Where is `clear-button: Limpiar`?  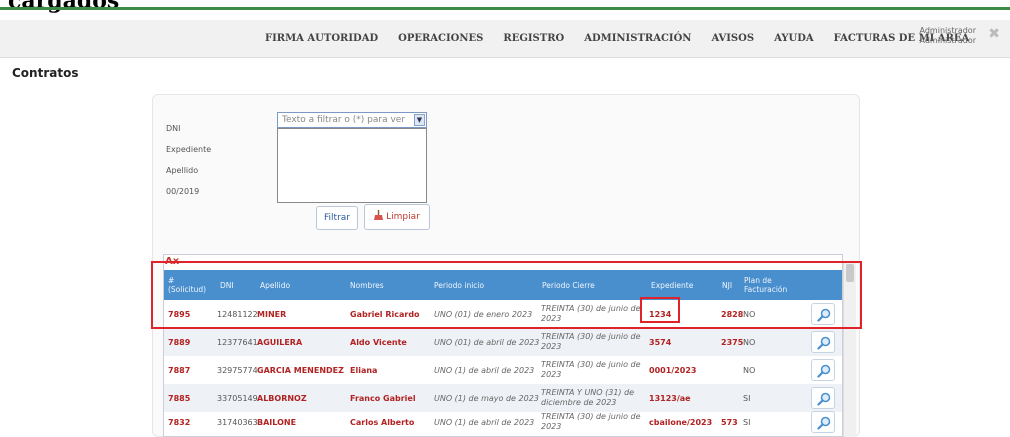
clear-button: Limpiar is located at coordinates (397, 217).